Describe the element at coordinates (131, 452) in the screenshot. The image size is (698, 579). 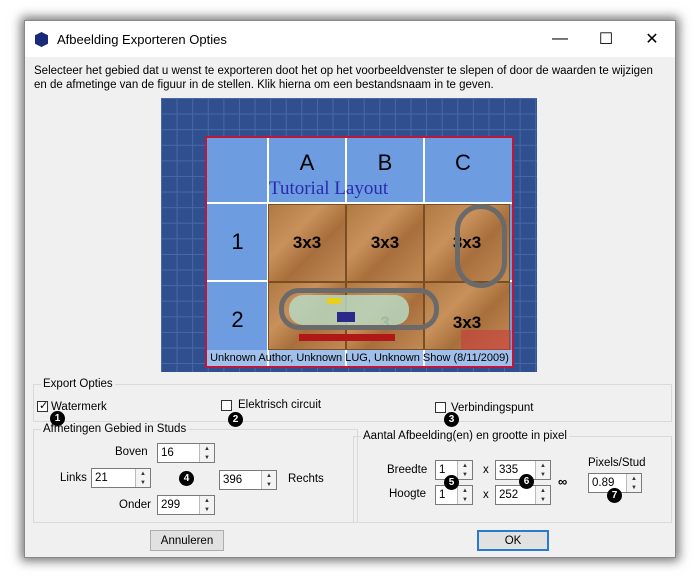
I see `top-label: Boven` at that location.